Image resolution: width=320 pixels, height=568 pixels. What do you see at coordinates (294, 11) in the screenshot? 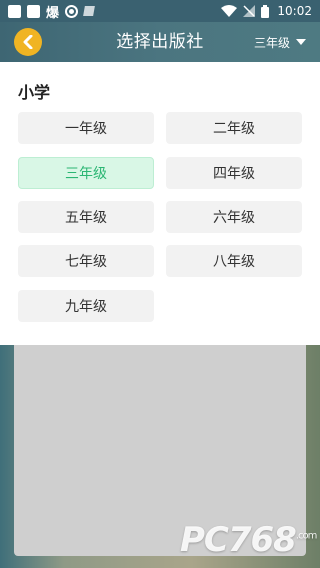
I see `status-time: 10:02` at bounding box center [294, 11].